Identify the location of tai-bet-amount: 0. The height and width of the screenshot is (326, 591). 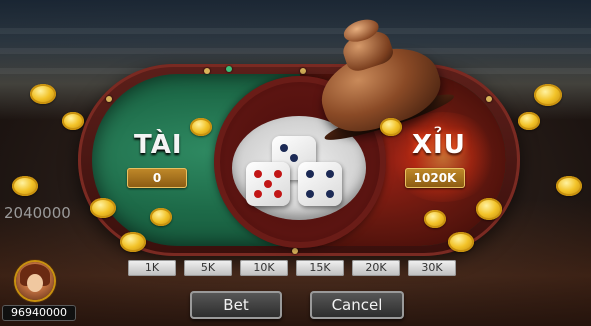
(157, 178).